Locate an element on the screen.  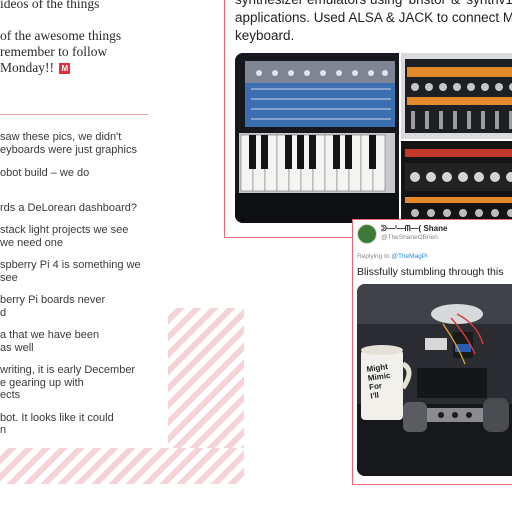
intro-line-4-text: Monday!! is located at coordinates (27, 67).